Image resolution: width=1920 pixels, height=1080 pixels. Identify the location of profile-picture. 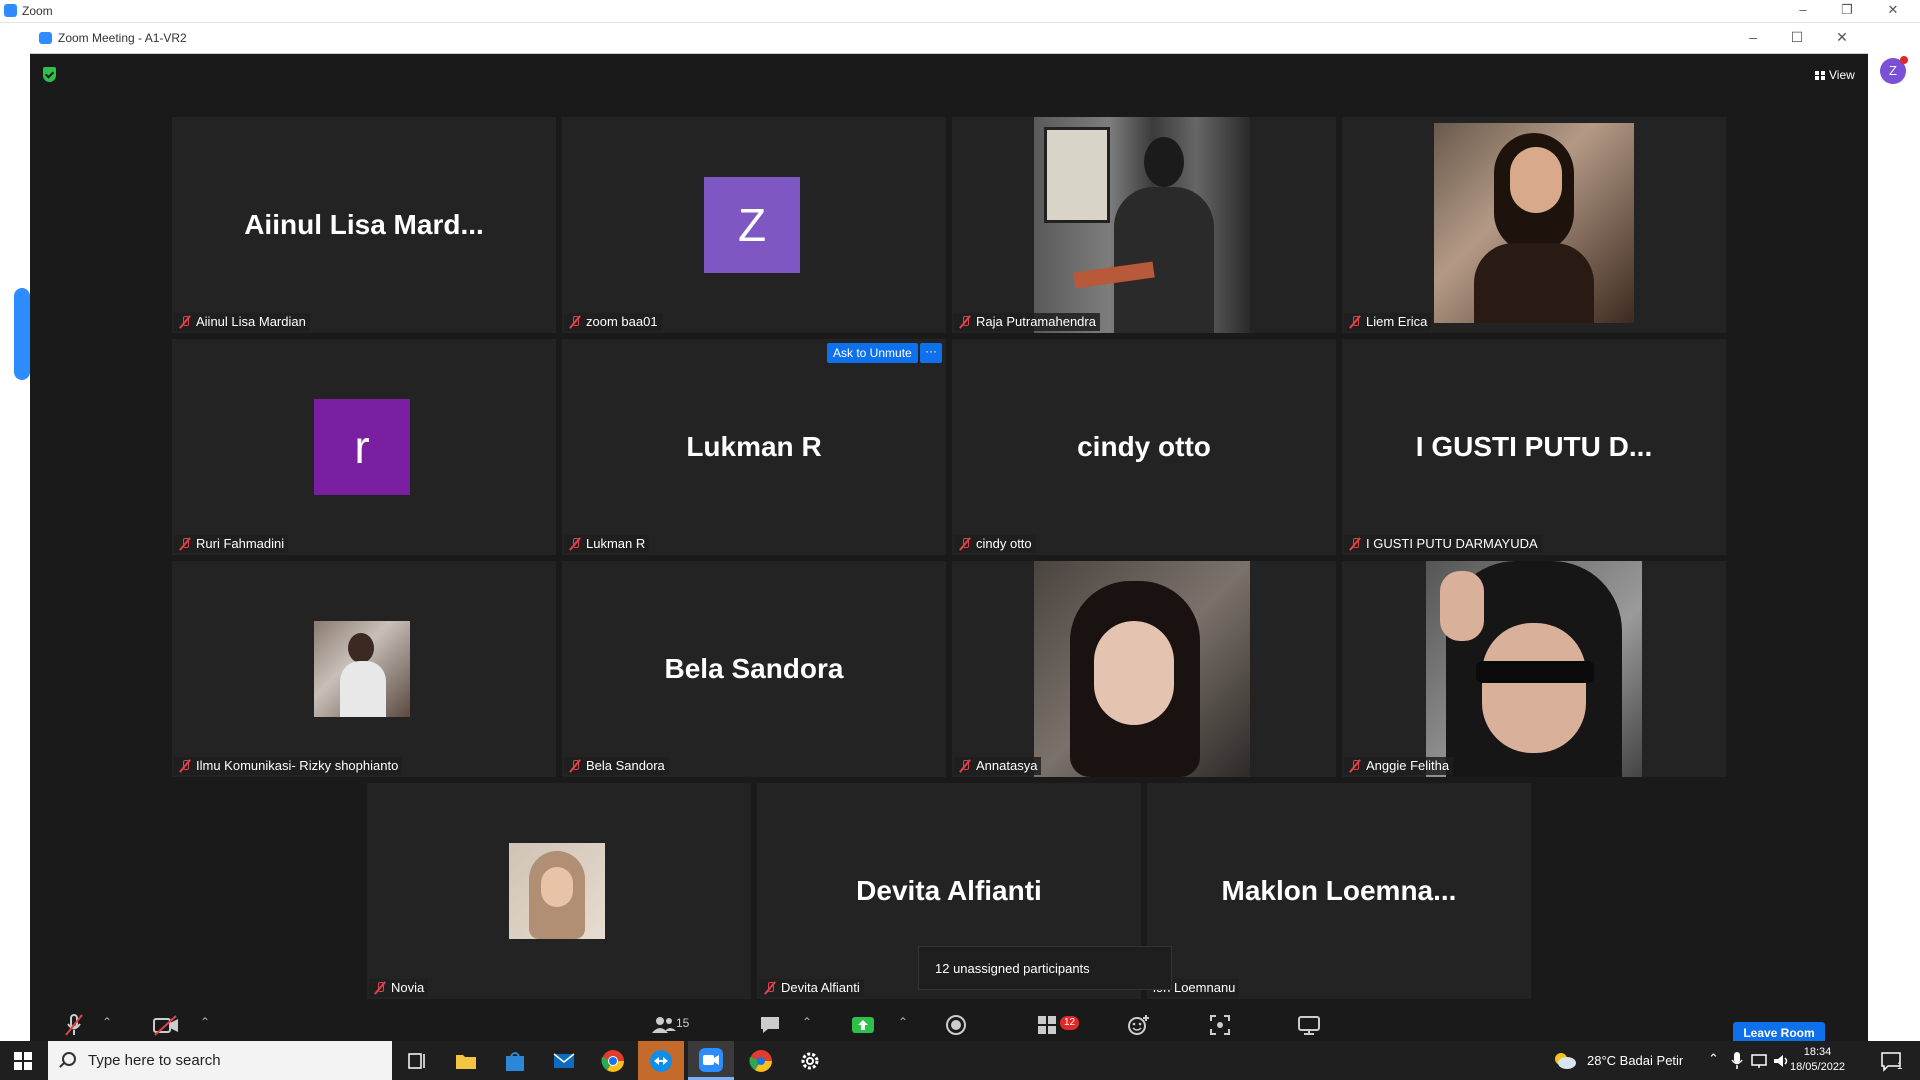
(557, 891).